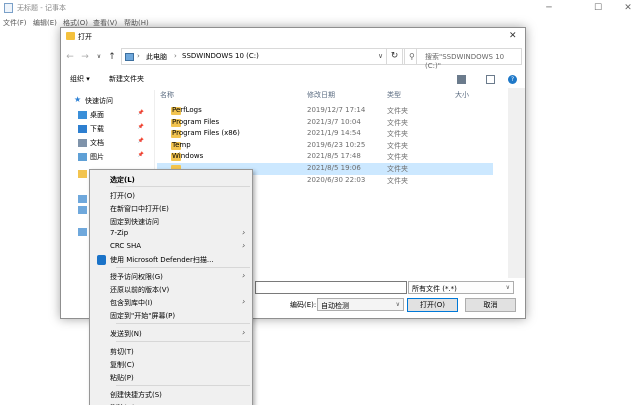 The width and height of the screenshot is (640, 405). I want to click on file-row: Program Files 2021/3/7 10:04 文件夹, so click(325, 123).